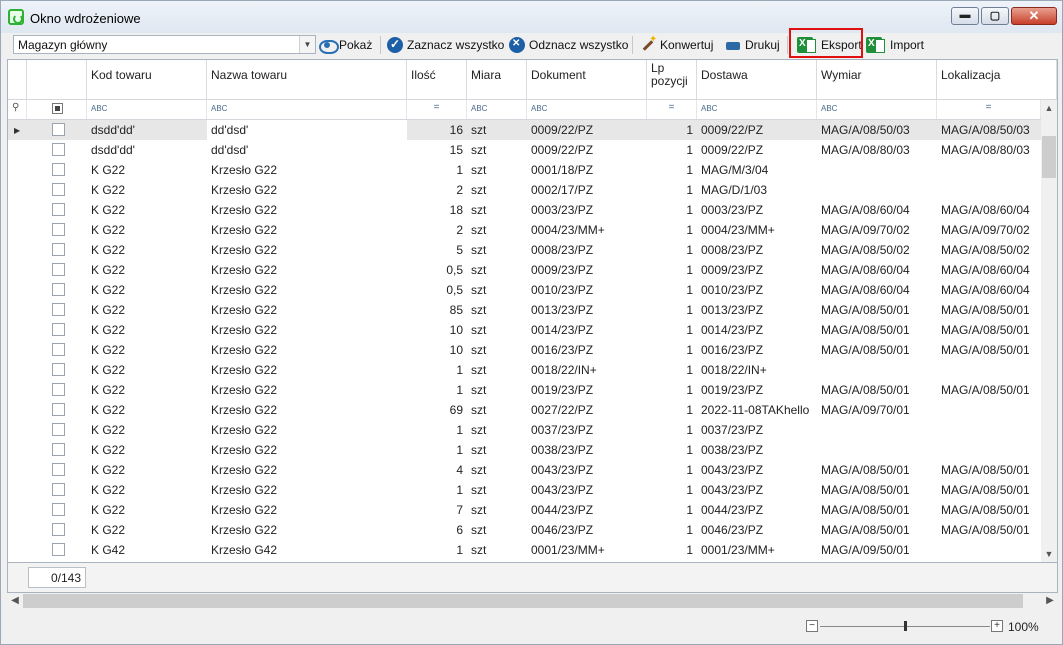 This screenshot has height=645, width=1063. Describe the element at coordinates (895, 45) in the screenshot. I see `import-button: Import` at that location.